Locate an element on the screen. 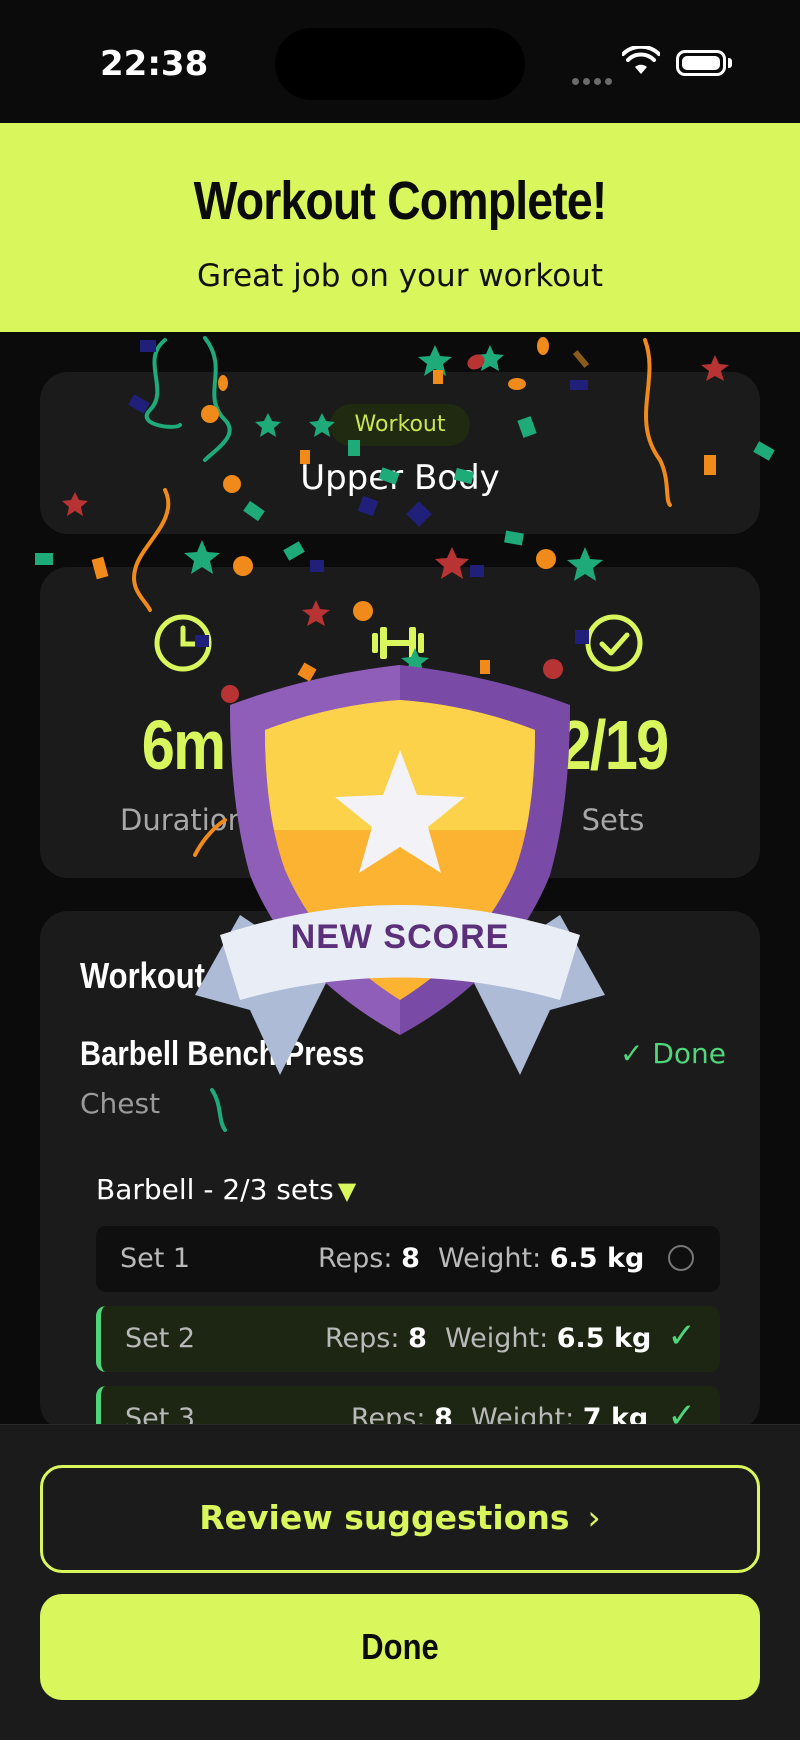 The image size is (800, 1740). exercise-status: ✓ Done is located at coordinates (673, 1053).